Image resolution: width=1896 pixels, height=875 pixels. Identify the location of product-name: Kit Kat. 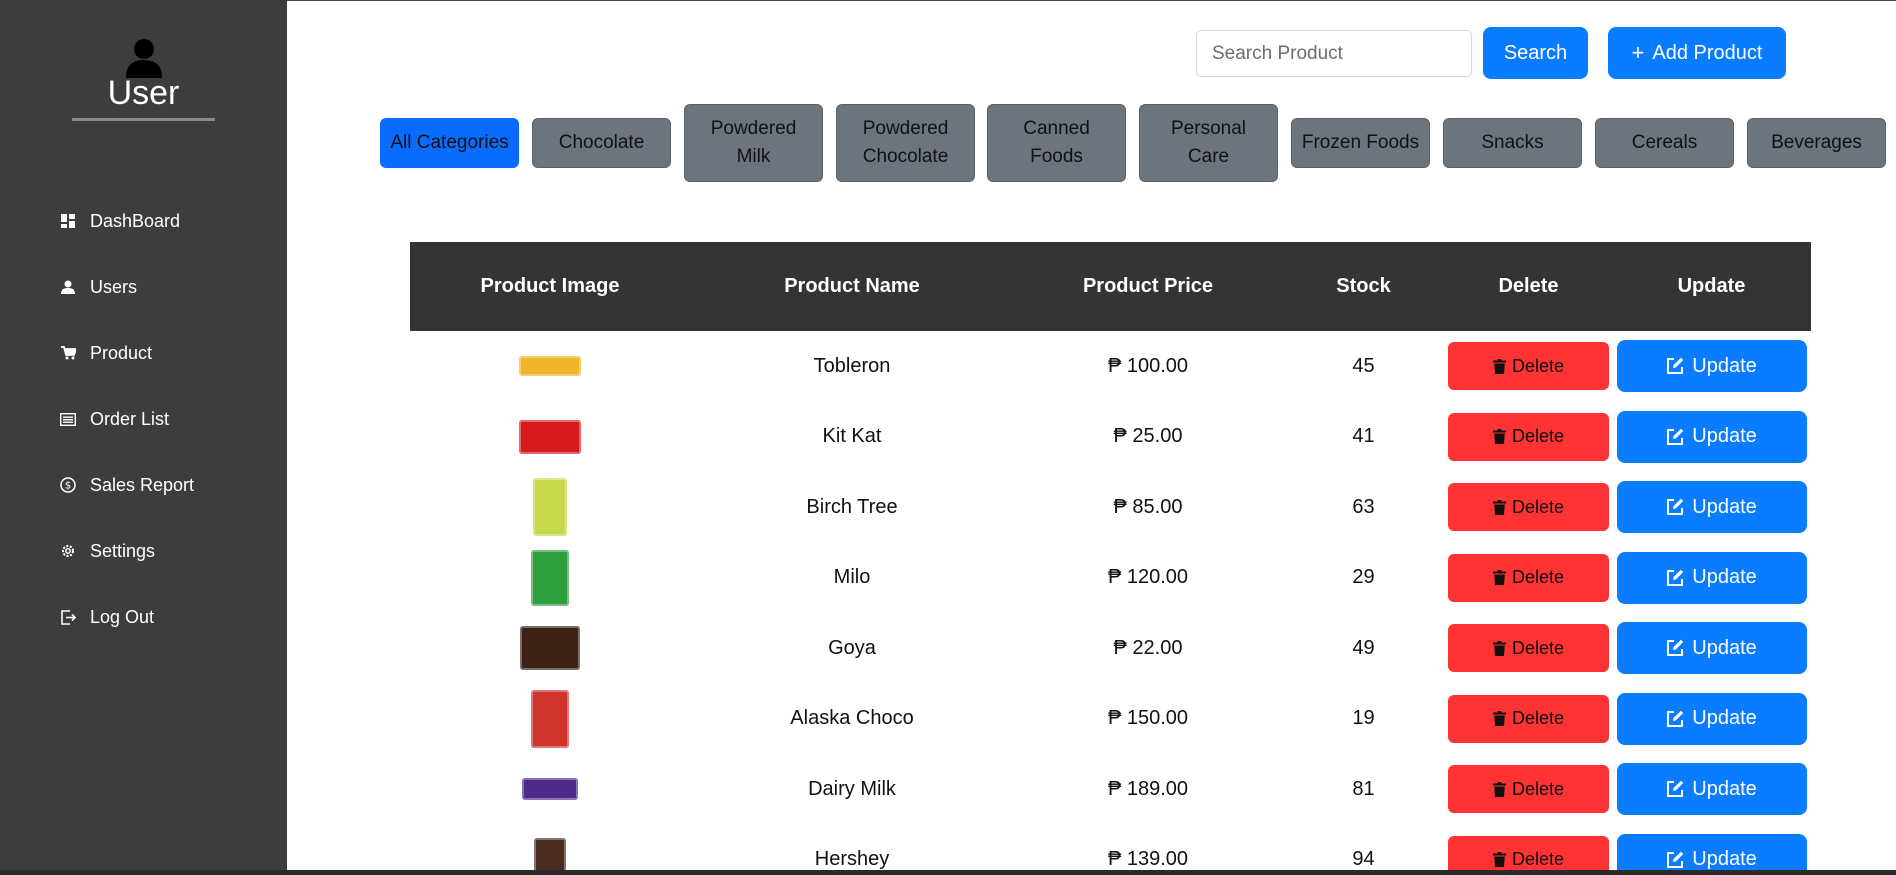
(852, 436).